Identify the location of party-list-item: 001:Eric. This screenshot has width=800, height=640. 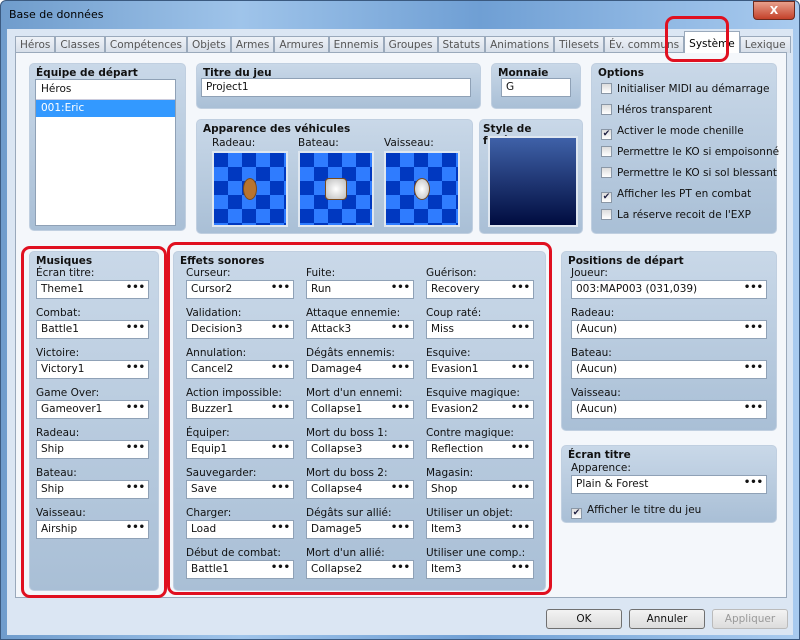
(105, 108).